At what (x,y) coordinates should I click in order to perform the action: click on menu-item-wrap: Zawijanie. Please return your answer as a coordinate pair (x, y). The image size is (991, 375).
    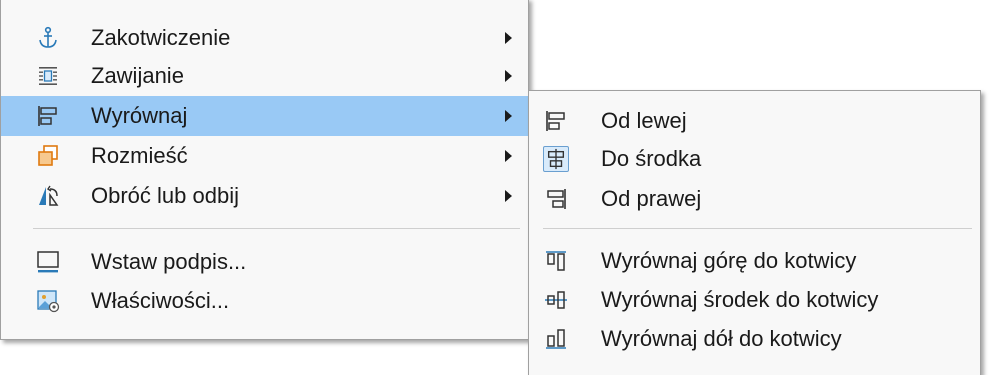
    Looking at the image, I should click on (264, 76).